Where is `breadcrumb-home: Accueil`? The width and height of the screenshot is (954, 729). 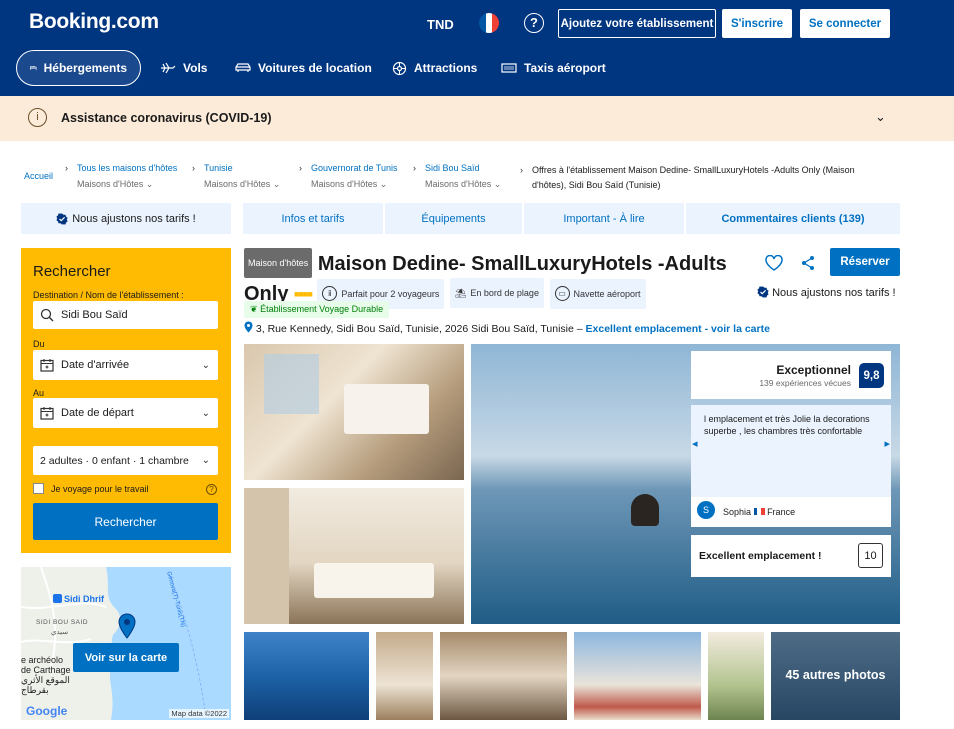 breadcrumb-home: Accueil is located at coordinates (38, 176).